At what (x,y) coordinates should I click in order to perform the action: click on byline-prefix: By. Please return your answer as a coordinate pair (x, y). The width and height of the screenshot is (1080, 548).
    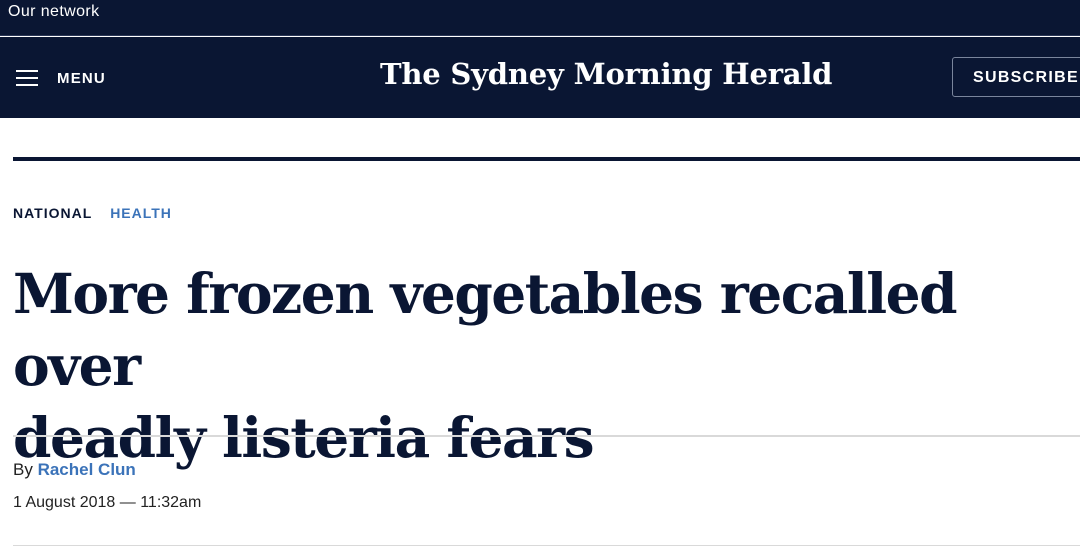
    Looking at the image, I should click on (23, 469).